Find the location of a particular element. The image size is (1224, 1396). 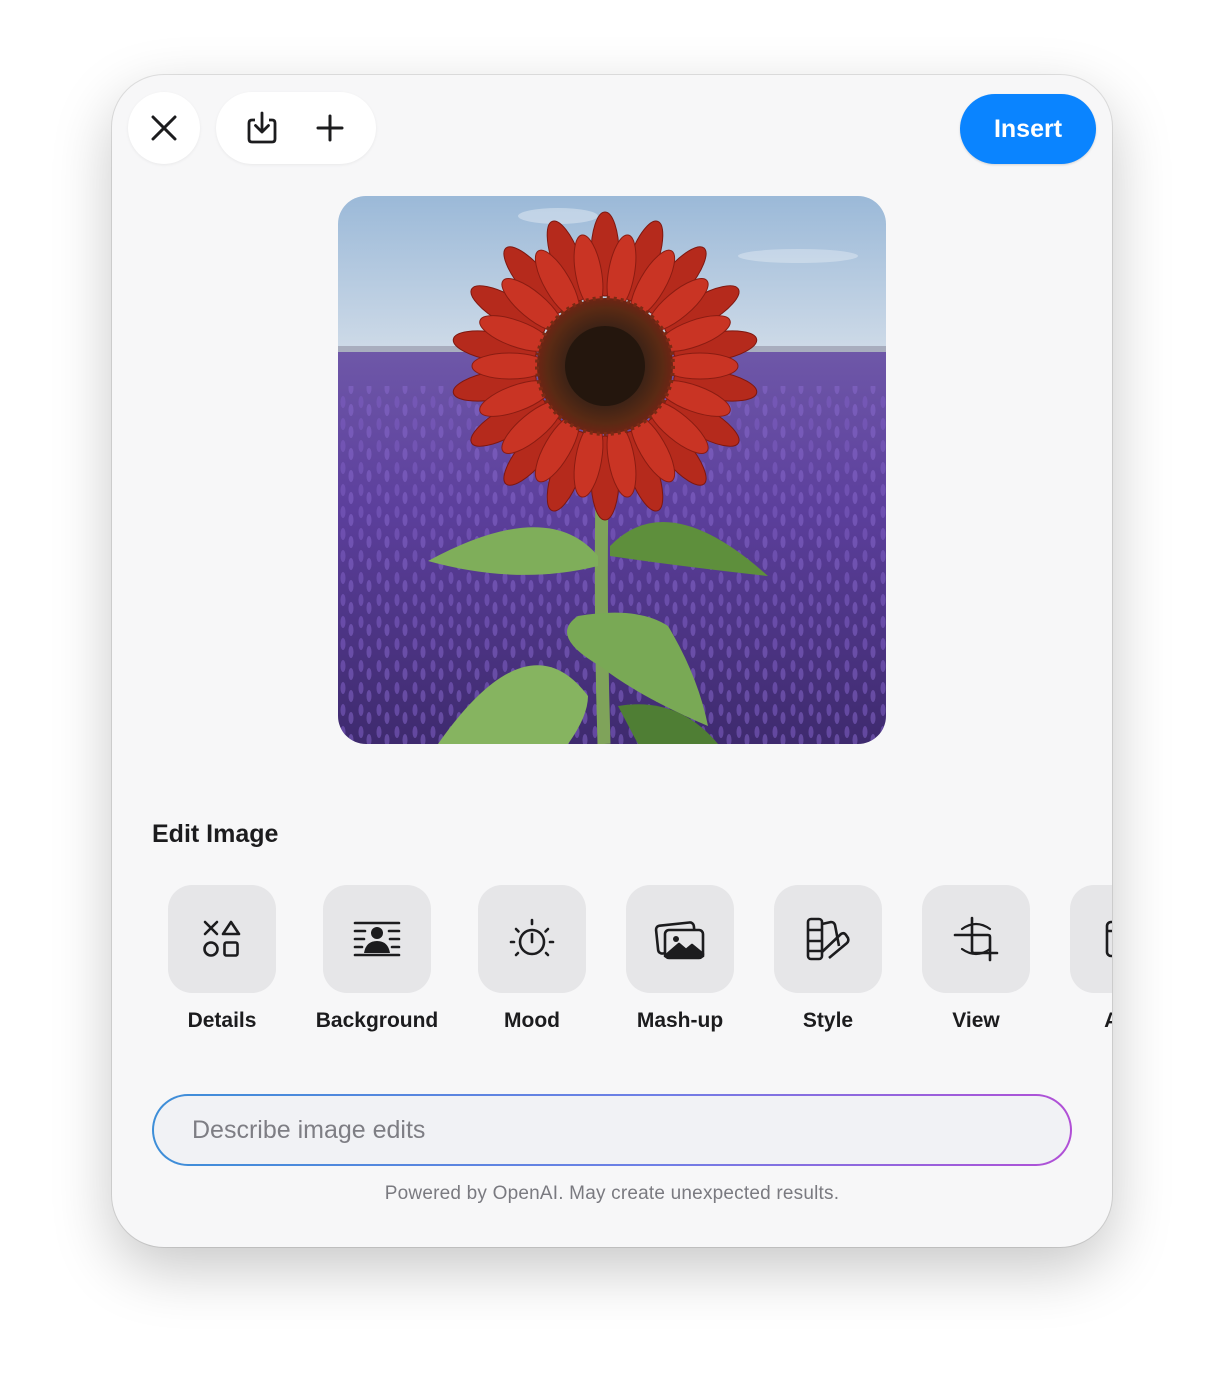

close-button is located at coordinates (164, 128).